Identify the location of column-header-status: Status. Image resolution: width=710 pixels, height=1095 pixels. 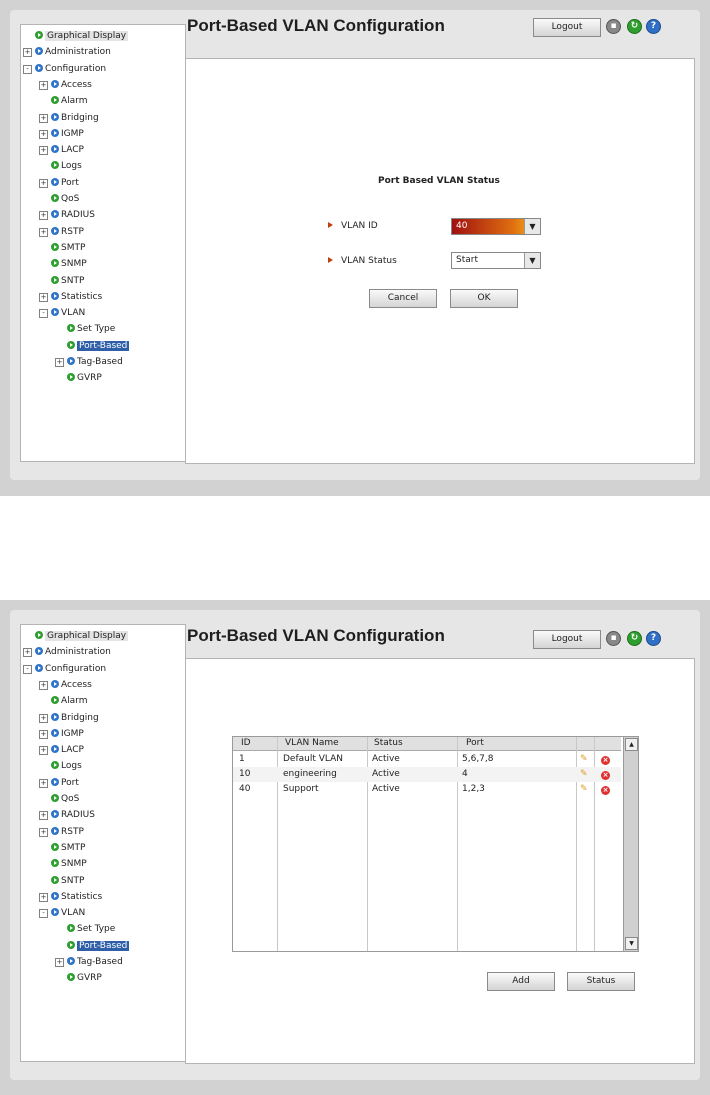
(388, 743).